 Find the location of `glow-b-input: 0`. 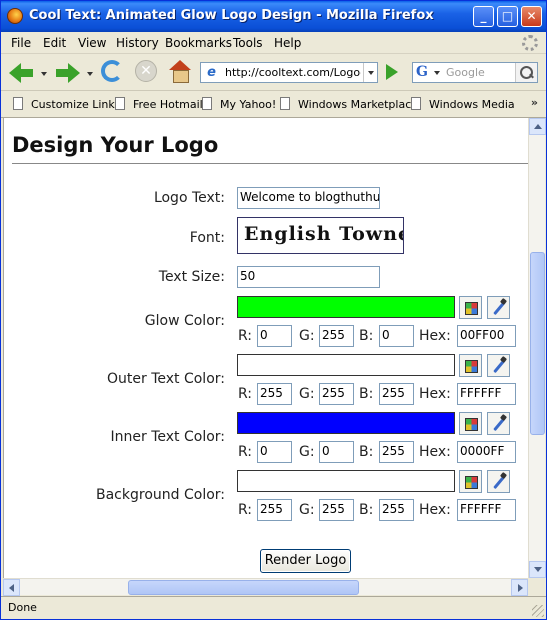

glow-b-input: 0 is located at coordinates (396, 336).